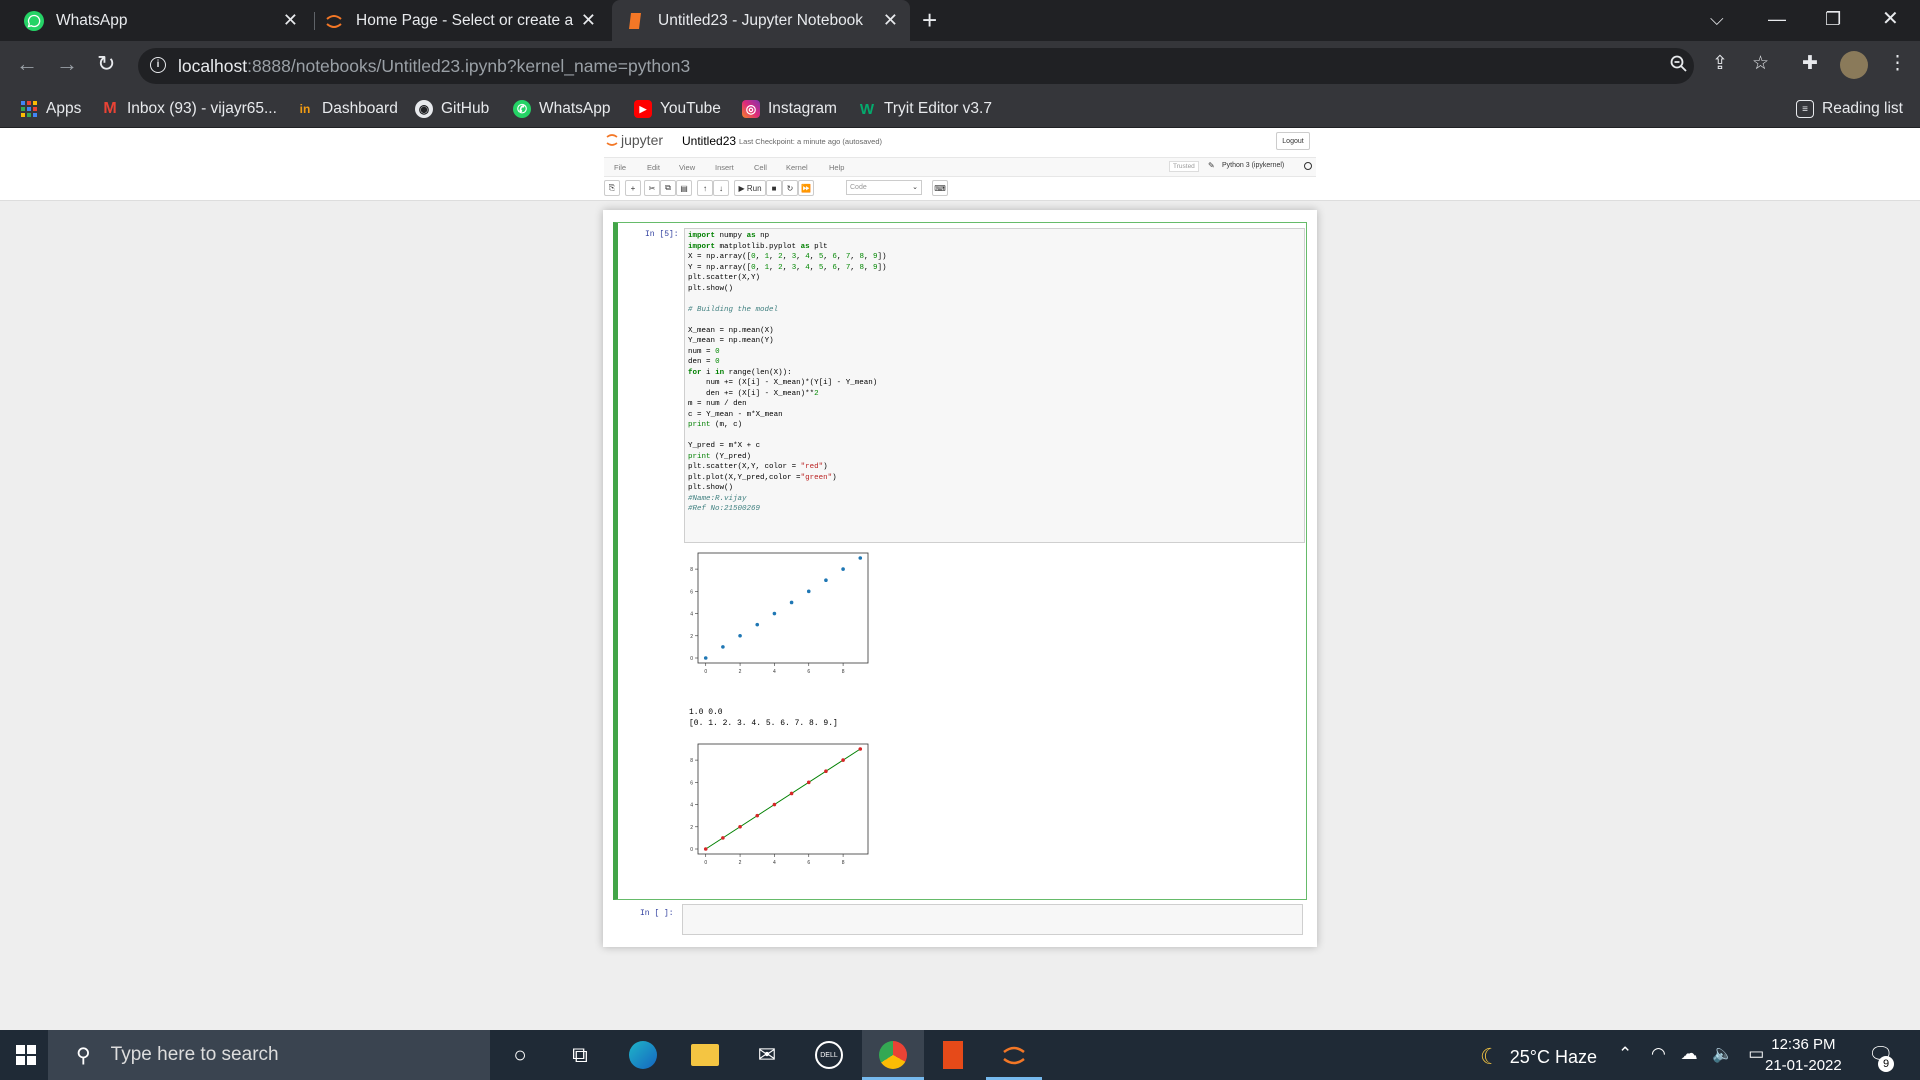 The width and height of the screenshot is (1920, 1080). Describe the element at coordinates (953, 1055) in the screenshot. I see `office-icon` at that location.